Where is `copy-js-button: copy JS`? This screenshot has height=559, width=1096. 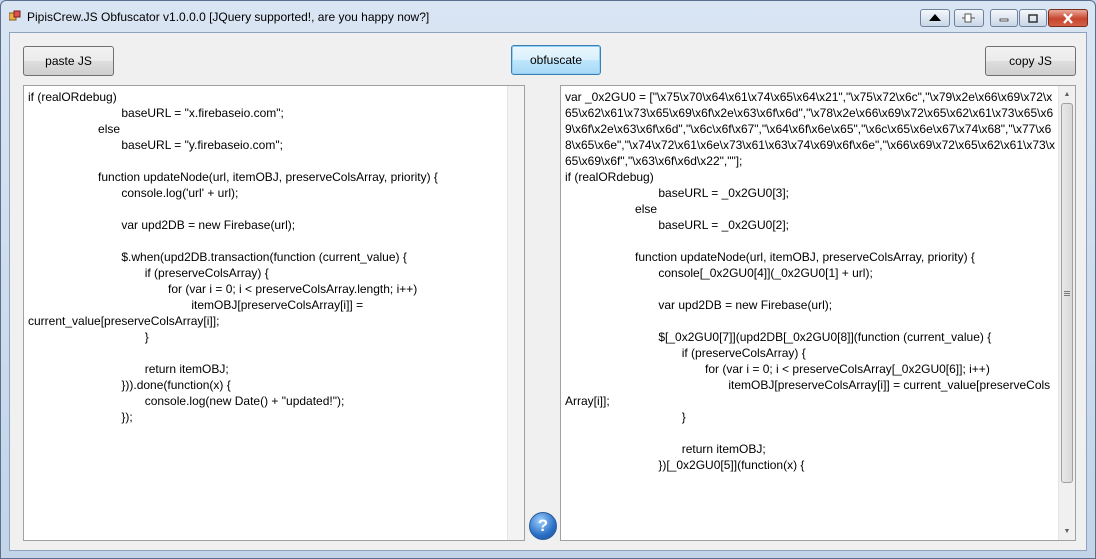
copy-js-button: copy JS is located at coordinates (1030, 61).